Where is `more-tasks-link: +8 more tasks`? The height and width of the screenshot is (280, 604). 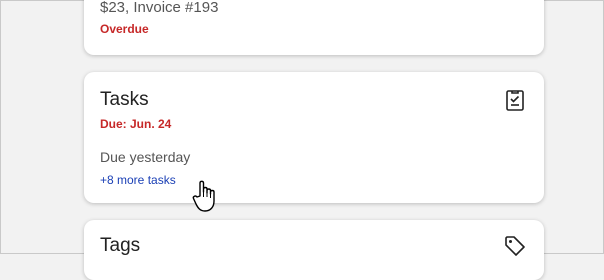
more-tasks-link: +8 more tasks is located at coordinates (138, 180).